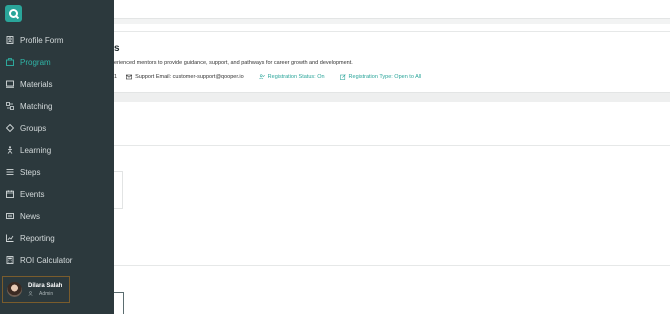  I want to click on bottom-button-edge, so click(119, 303).